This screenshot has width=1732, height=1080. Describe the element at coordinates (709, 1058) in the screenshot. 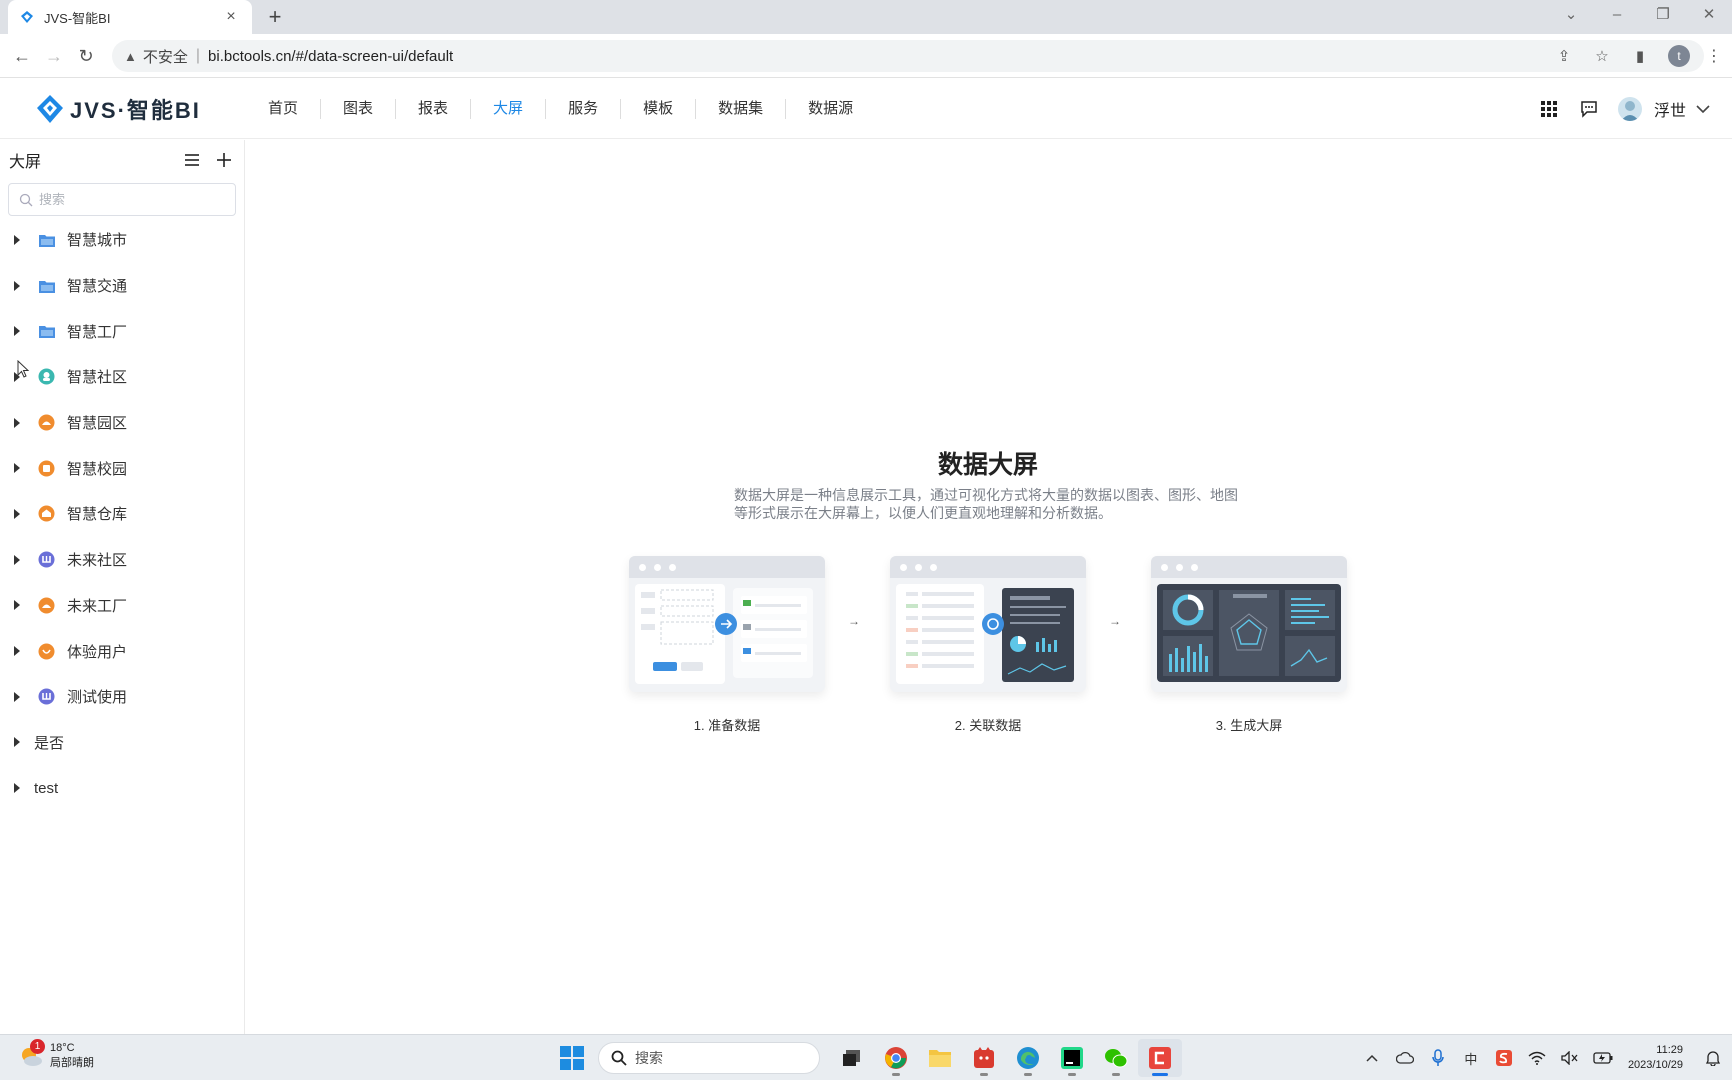

I see `taskbar-search: 搜索` at that location.